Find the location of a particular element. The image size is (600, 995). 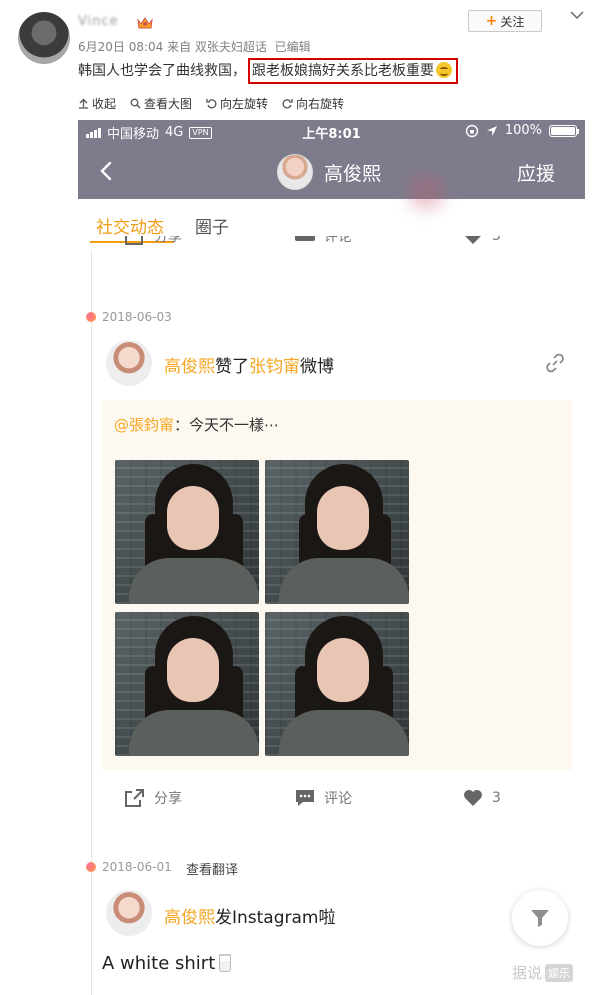

chevron-down-icon is located at coordinates (577, 15).